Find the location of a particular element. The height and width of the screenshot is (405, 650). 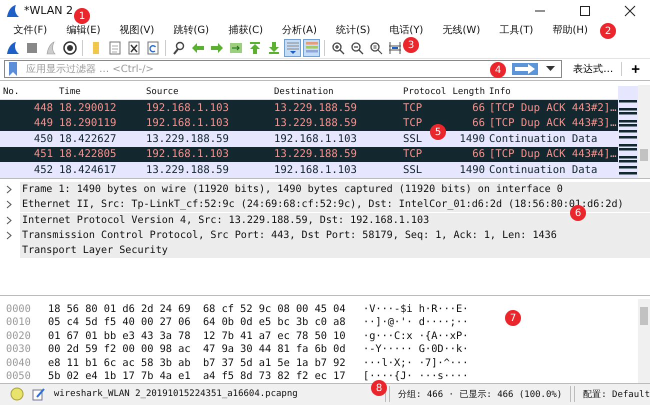

hex-bytes: 5b 02 e4 1b 17 7b 4a e1 a4 f5 8d 73 82 f2 ec 17 is located at coordinates (197, 376).